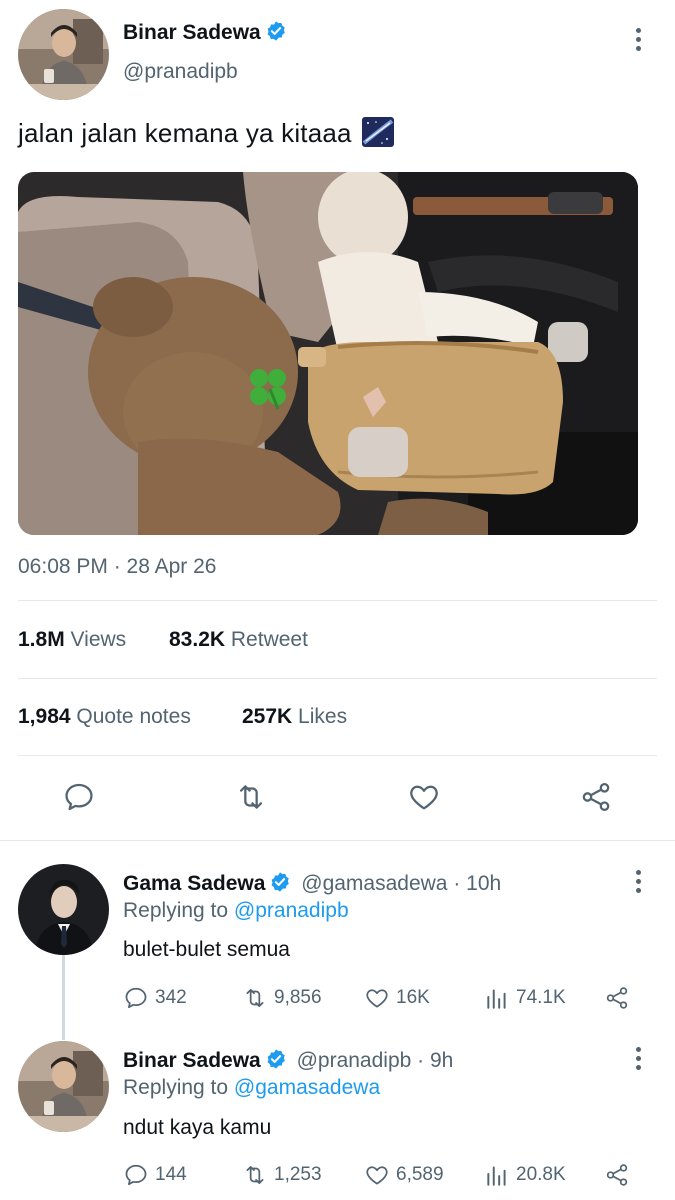 The width and height of the screenshot is (675, 1200). I want to click on retweets-label: Retweet, so click(269, 639).